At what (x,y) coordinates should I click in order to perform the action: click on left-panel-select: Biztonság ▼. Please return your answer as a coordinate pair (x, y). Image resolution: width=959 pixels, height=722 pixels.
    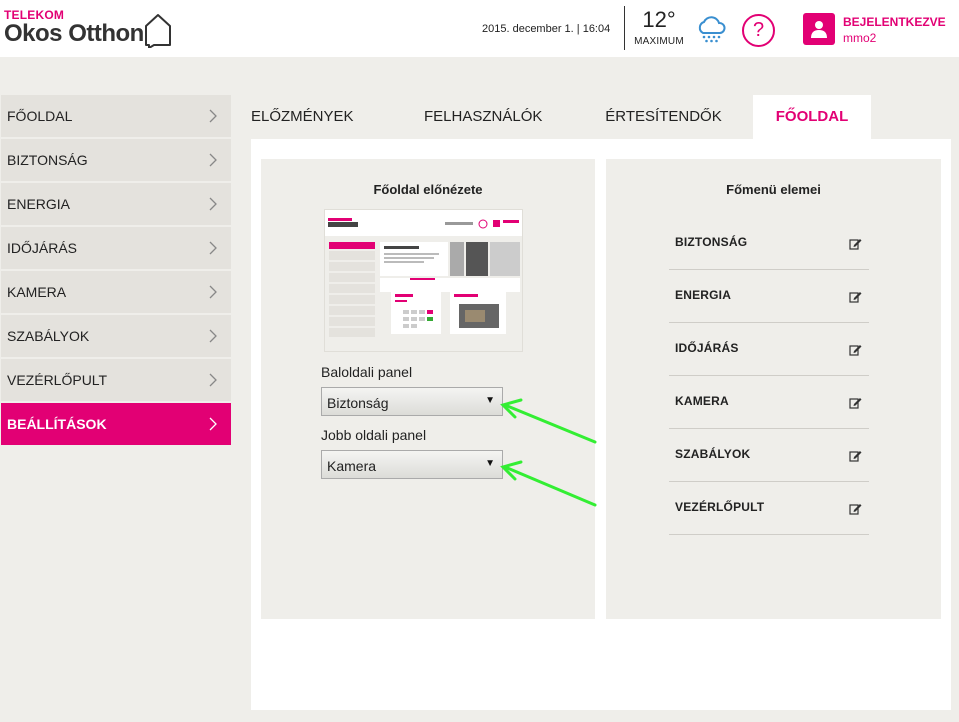
    Looking at the image, I should click on (412, 401).